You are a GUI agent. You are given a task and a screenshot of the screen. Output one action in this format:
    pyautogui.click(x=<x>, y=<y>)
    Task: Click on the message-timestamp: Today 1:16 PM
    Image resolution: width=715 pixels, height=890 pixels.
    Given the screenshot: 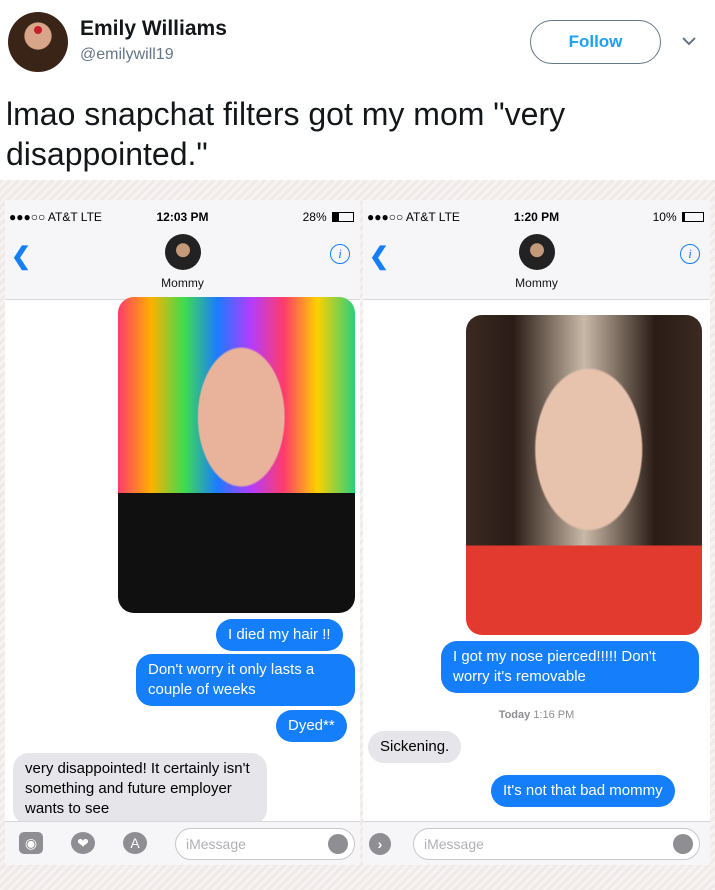 What is the action you would take?
    pyautogui.click(x=536, y=715)
    